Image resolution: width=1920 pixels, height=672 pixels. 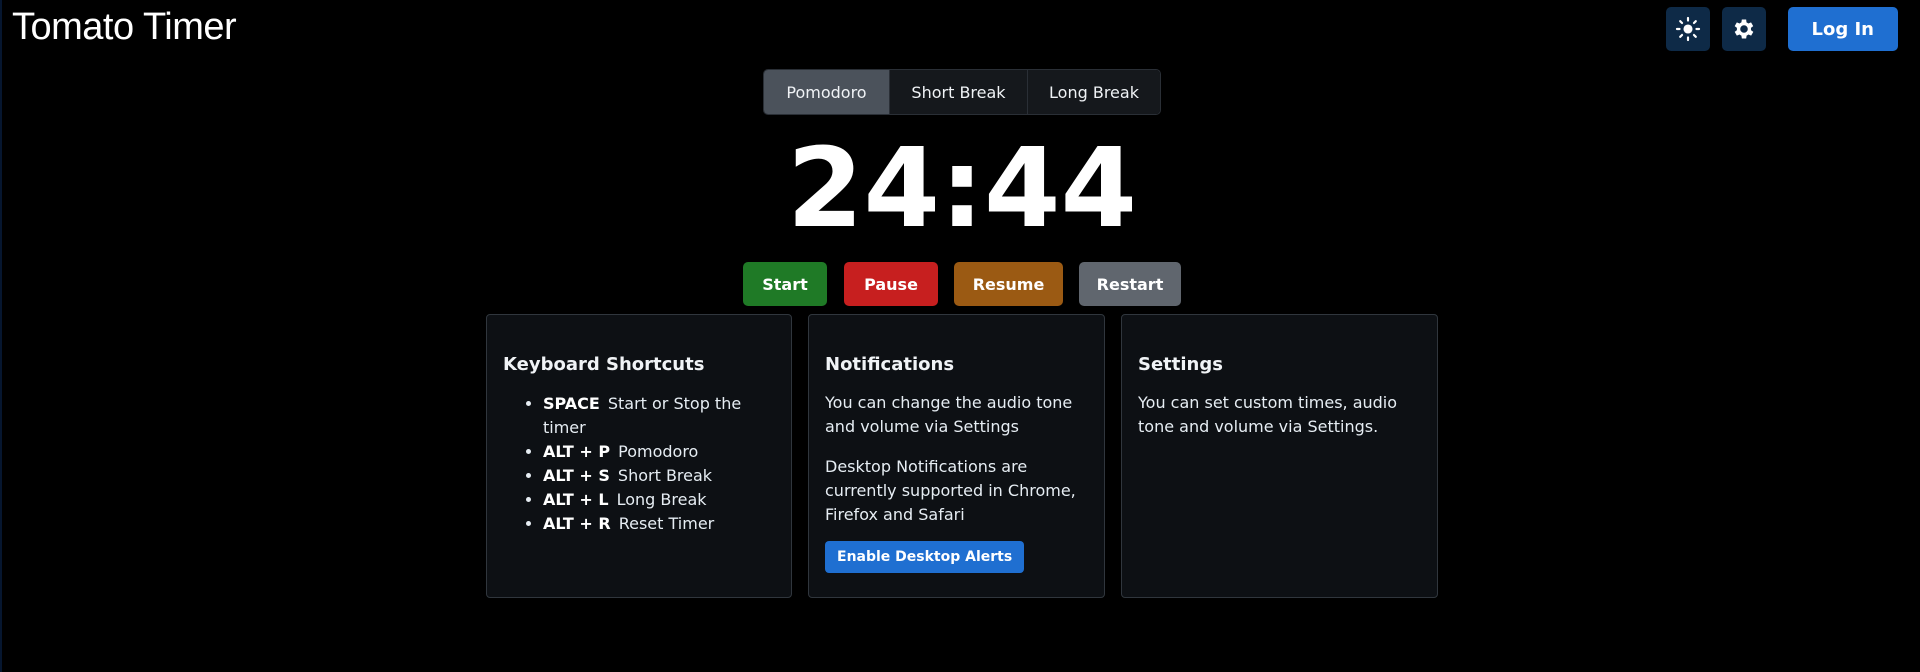 I want to click on tab-pomodoro: Pomodoro, so click(x=827, y=92).